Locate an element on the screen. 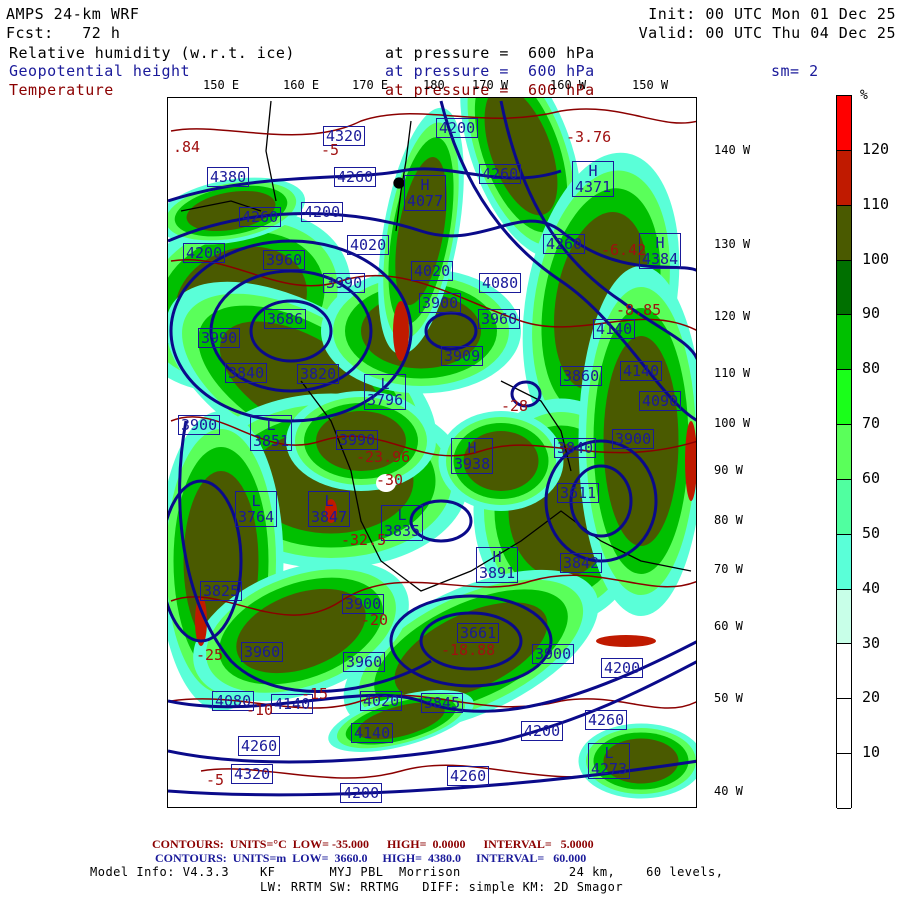 This screenshot has height=900, width=900. field-humidity: Relative humidity (w.r.t. ice) is located at coordinates (152, 53).